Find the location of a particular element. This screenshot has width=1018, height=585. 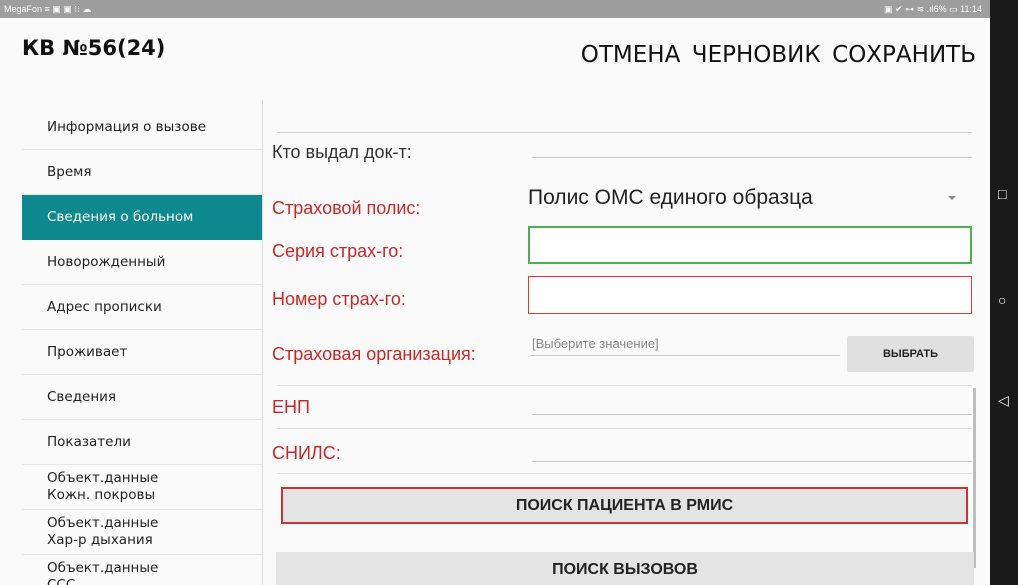

back-triangle-icon: ◁ is located at coordinates (1003, 400).